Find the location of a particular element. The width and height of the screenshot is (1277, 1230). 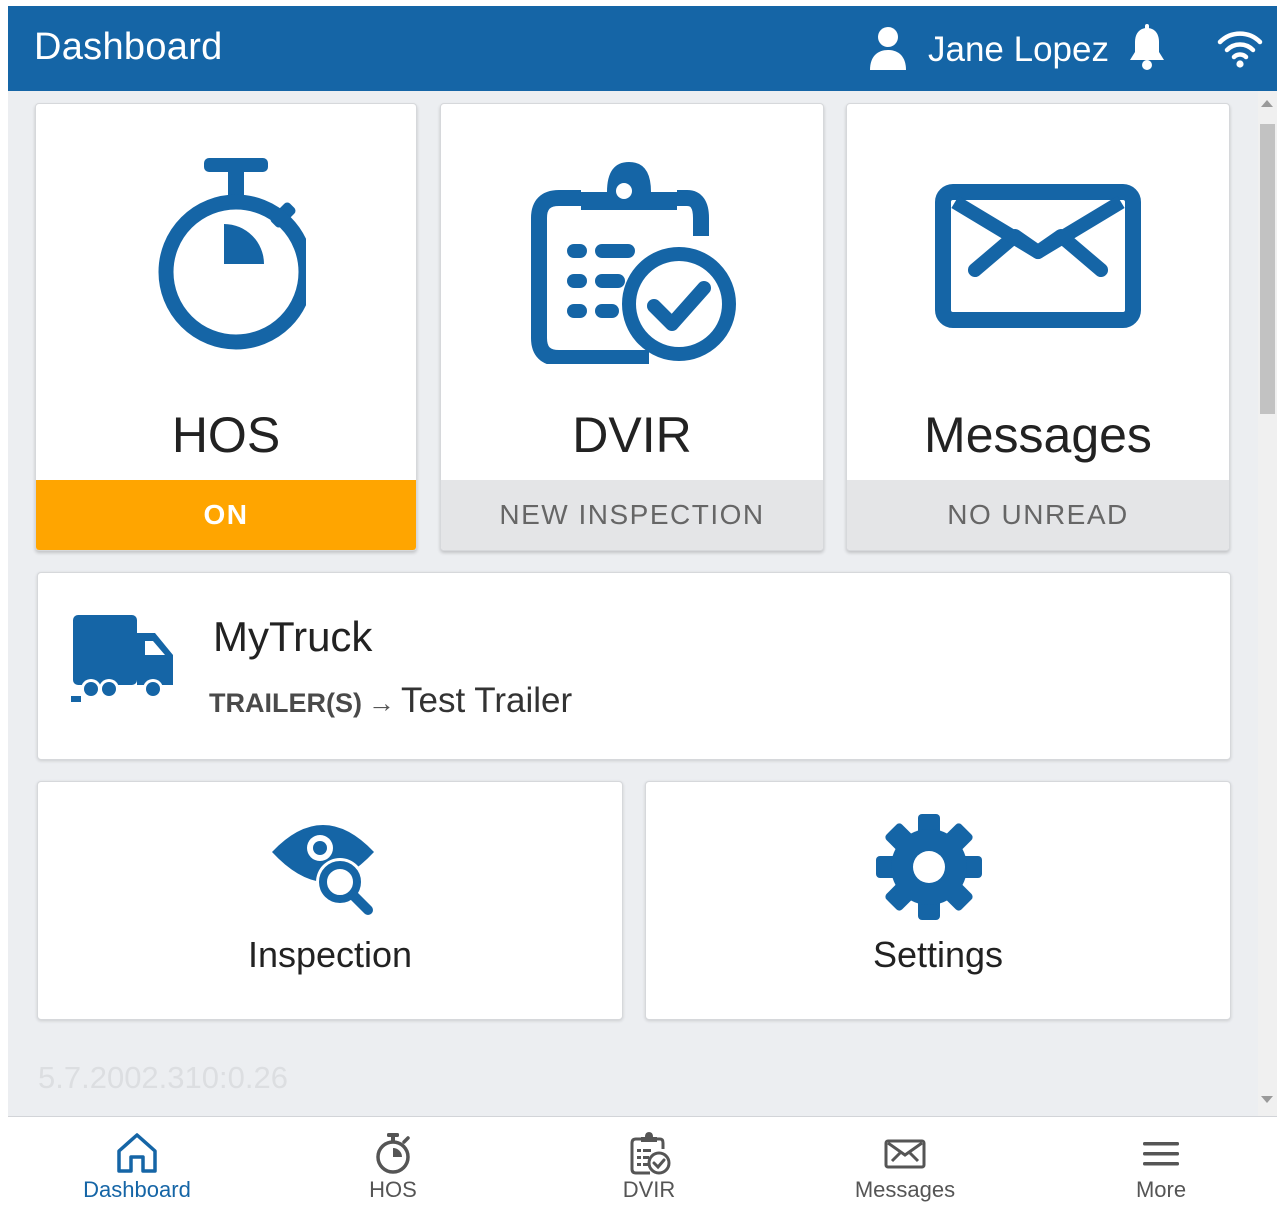

messages-tile: Messages NO UNREAD is located at coordinates (1038, 327).